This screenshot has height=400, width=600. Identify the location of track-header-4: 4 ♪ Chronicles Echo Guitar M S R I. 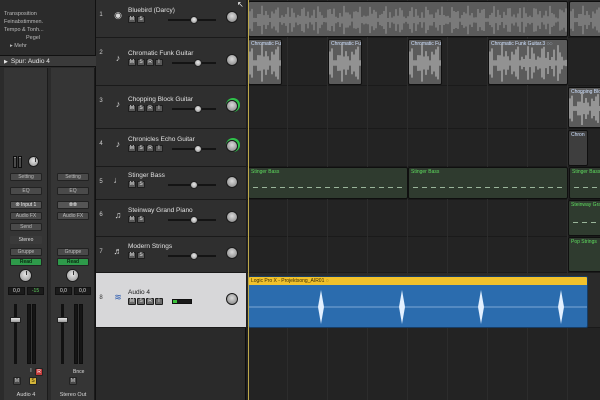
(171, 148).